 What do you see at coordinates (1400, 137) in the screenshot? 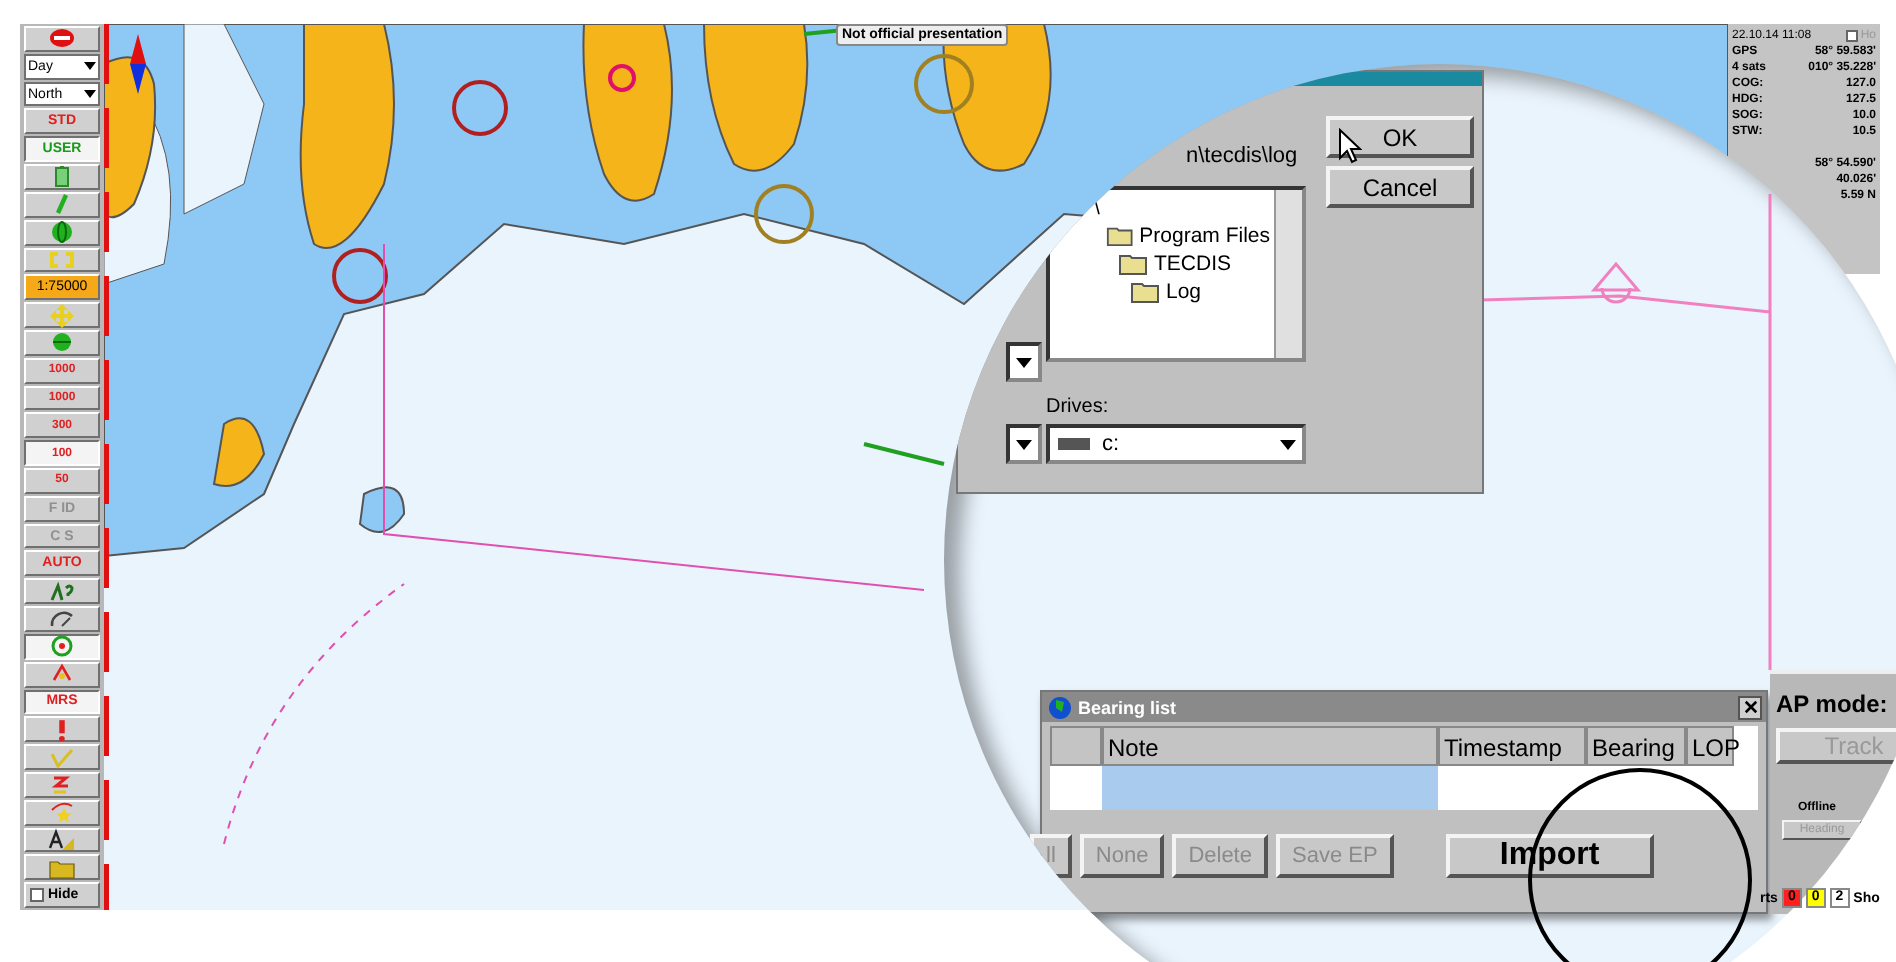
I see `ok-button: OK` at bounding box center [1400, 137].